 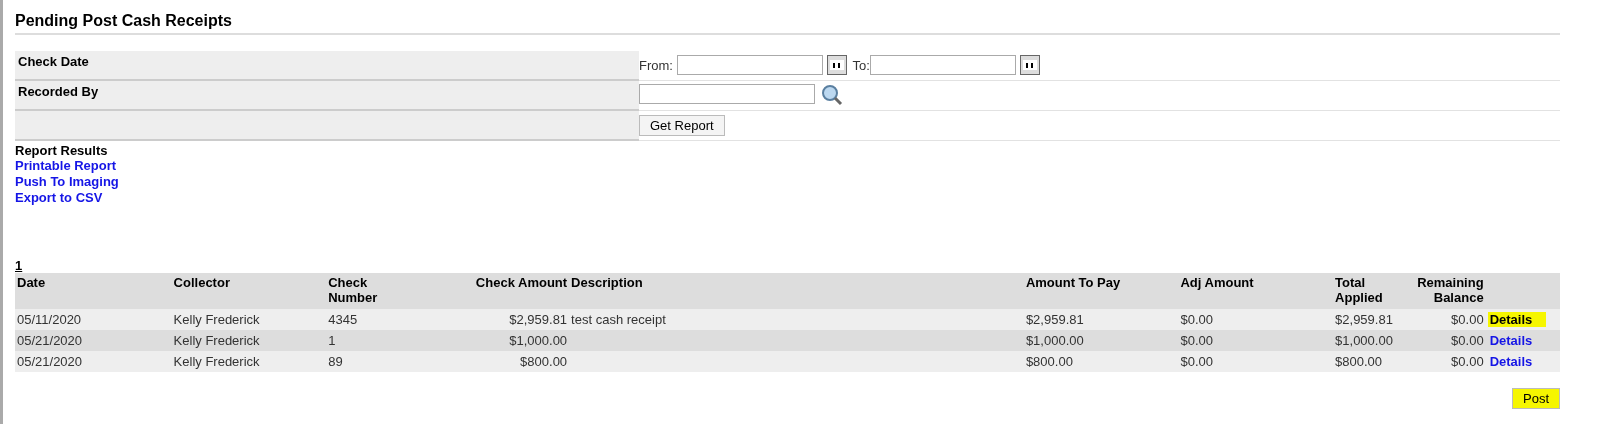 I want to click on table-cell: test cash receipt, so click(x=796, y=319).